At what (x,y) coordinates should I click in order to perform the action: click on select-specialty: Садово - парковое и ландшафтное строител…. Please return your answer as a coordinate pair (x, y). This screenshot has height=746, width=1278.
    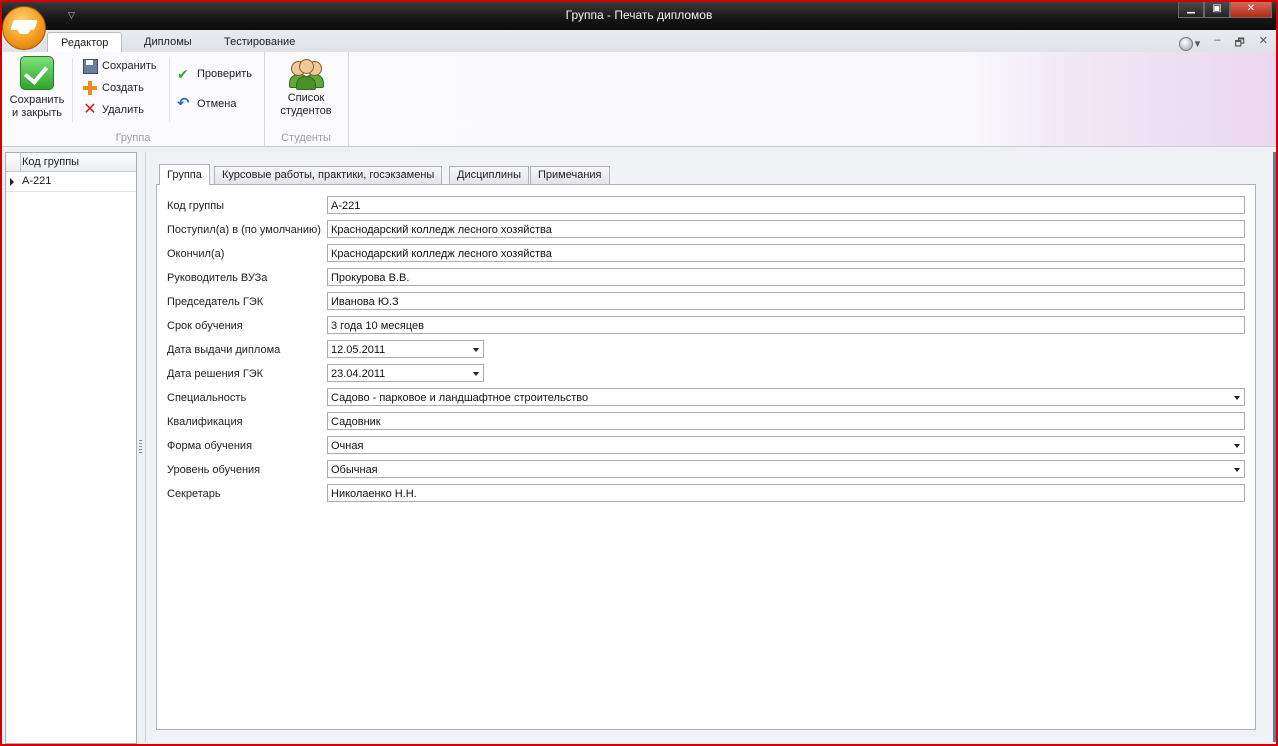
    Looking at the image, I should click on (786, 397).